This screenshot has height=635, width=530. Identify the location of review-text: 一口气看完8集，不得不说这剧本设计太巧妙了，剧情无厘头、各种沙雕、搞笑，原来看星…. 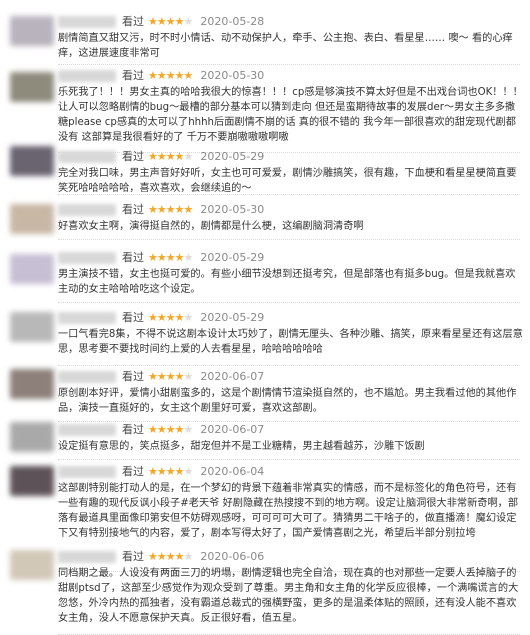
(290, 342).